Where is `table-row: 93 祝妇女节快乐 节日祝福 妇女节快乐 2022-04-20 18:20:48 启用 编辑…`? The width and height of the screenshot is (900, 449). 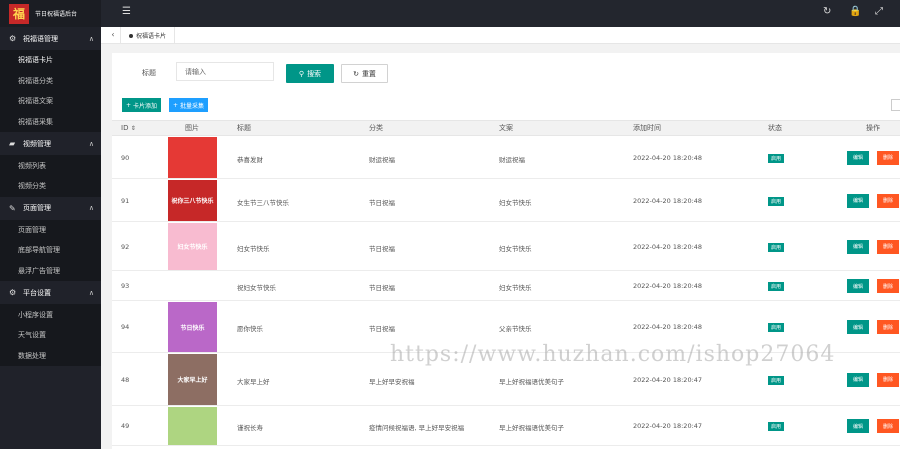 table-row: 93 祝妇女节快乐 节日祝福 妇女节快乐 2022-04-20 18:20:48 启用 编辑… is located at coordinates (506, 286).